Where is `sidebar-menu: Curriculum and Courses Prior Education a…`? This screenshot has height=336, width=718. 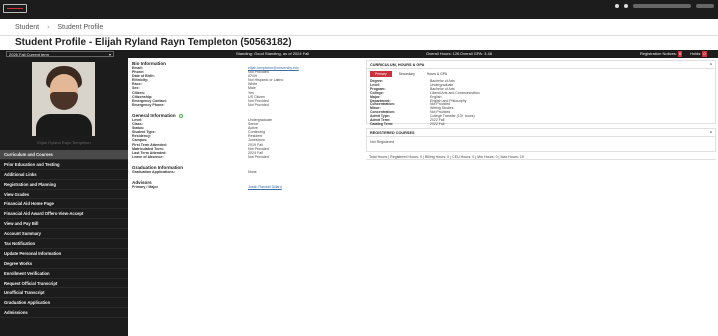 sidebar-menu: Curriculum and Courses Prior Education a… is located at coordinates (64, 234).